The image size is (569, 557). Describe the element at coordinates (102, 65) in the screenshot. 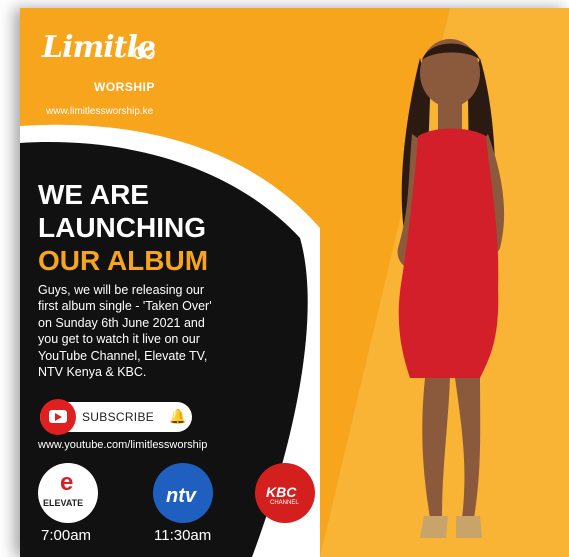

I see `brand-logo: Limitle ∞ WORSHIP` at that location.